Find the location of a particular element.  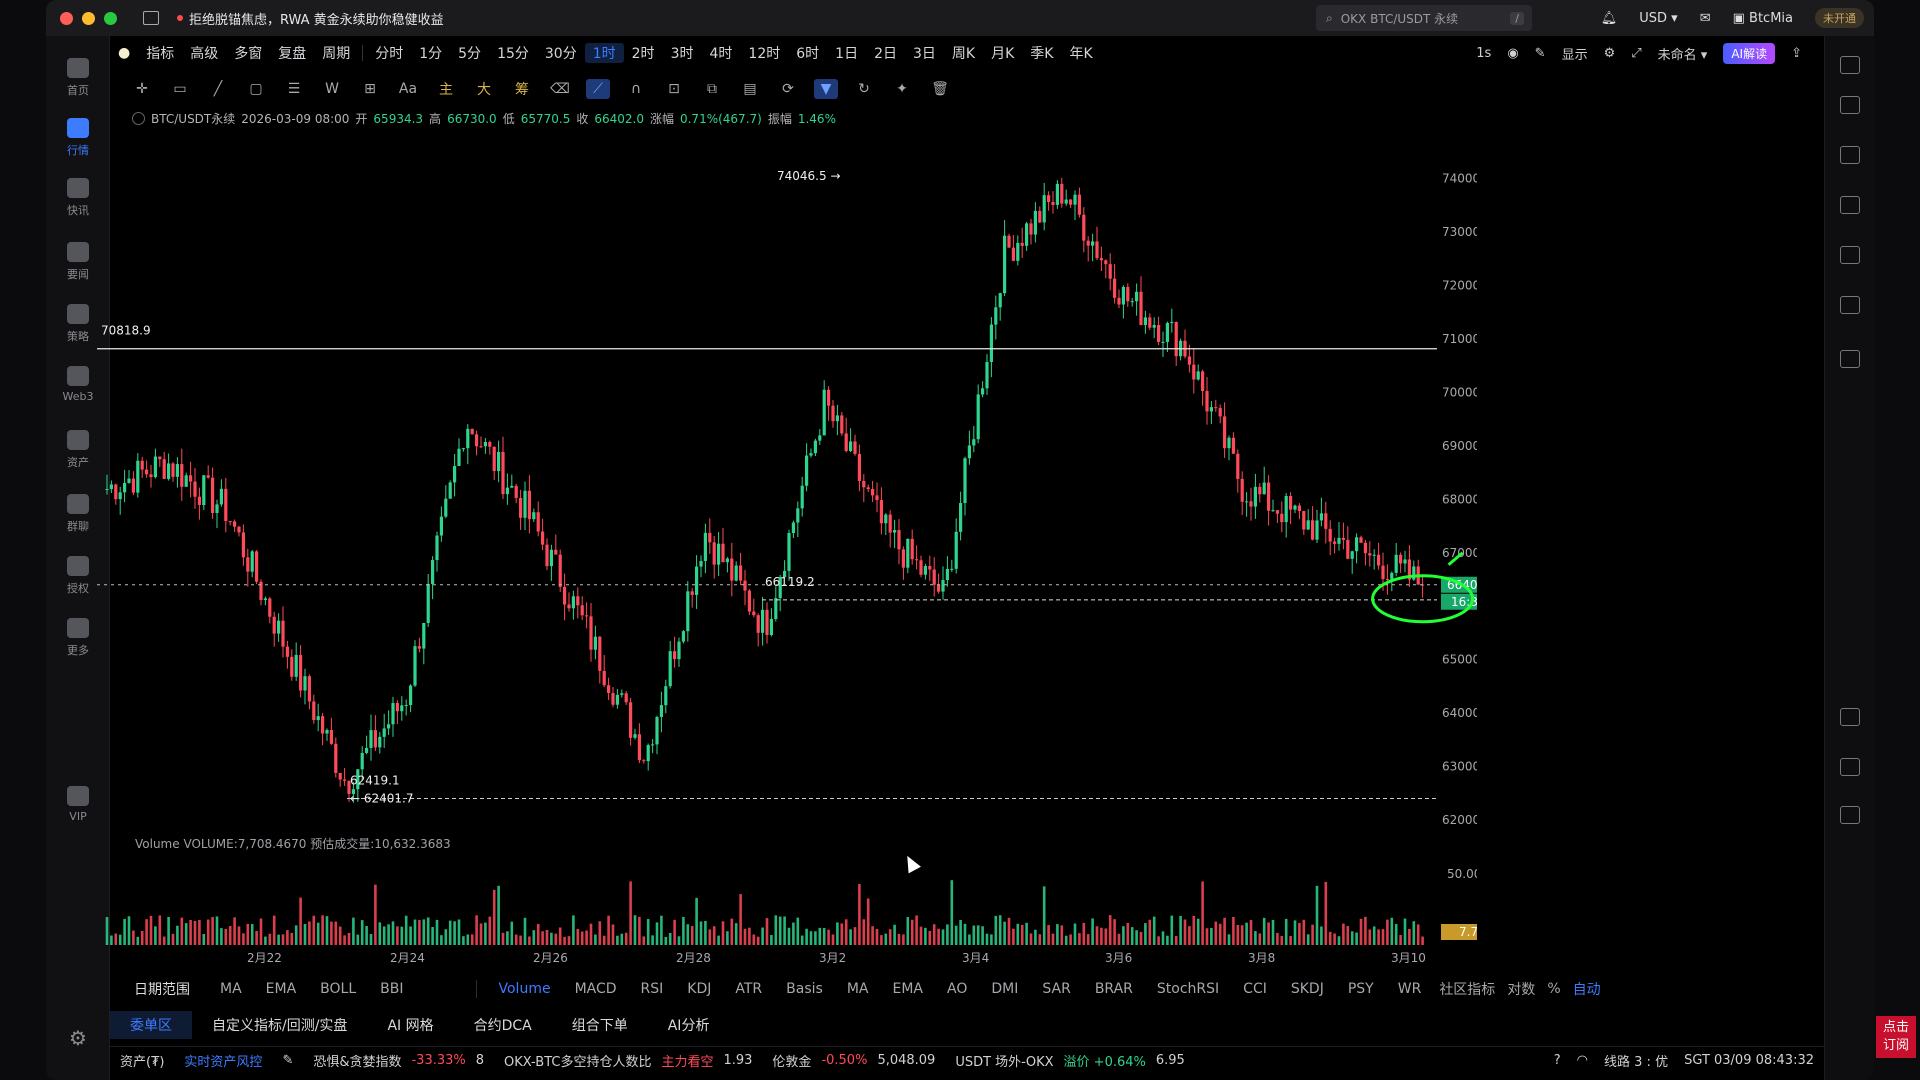

timeframe-2: 5分 is located at coordinates (469, 53).